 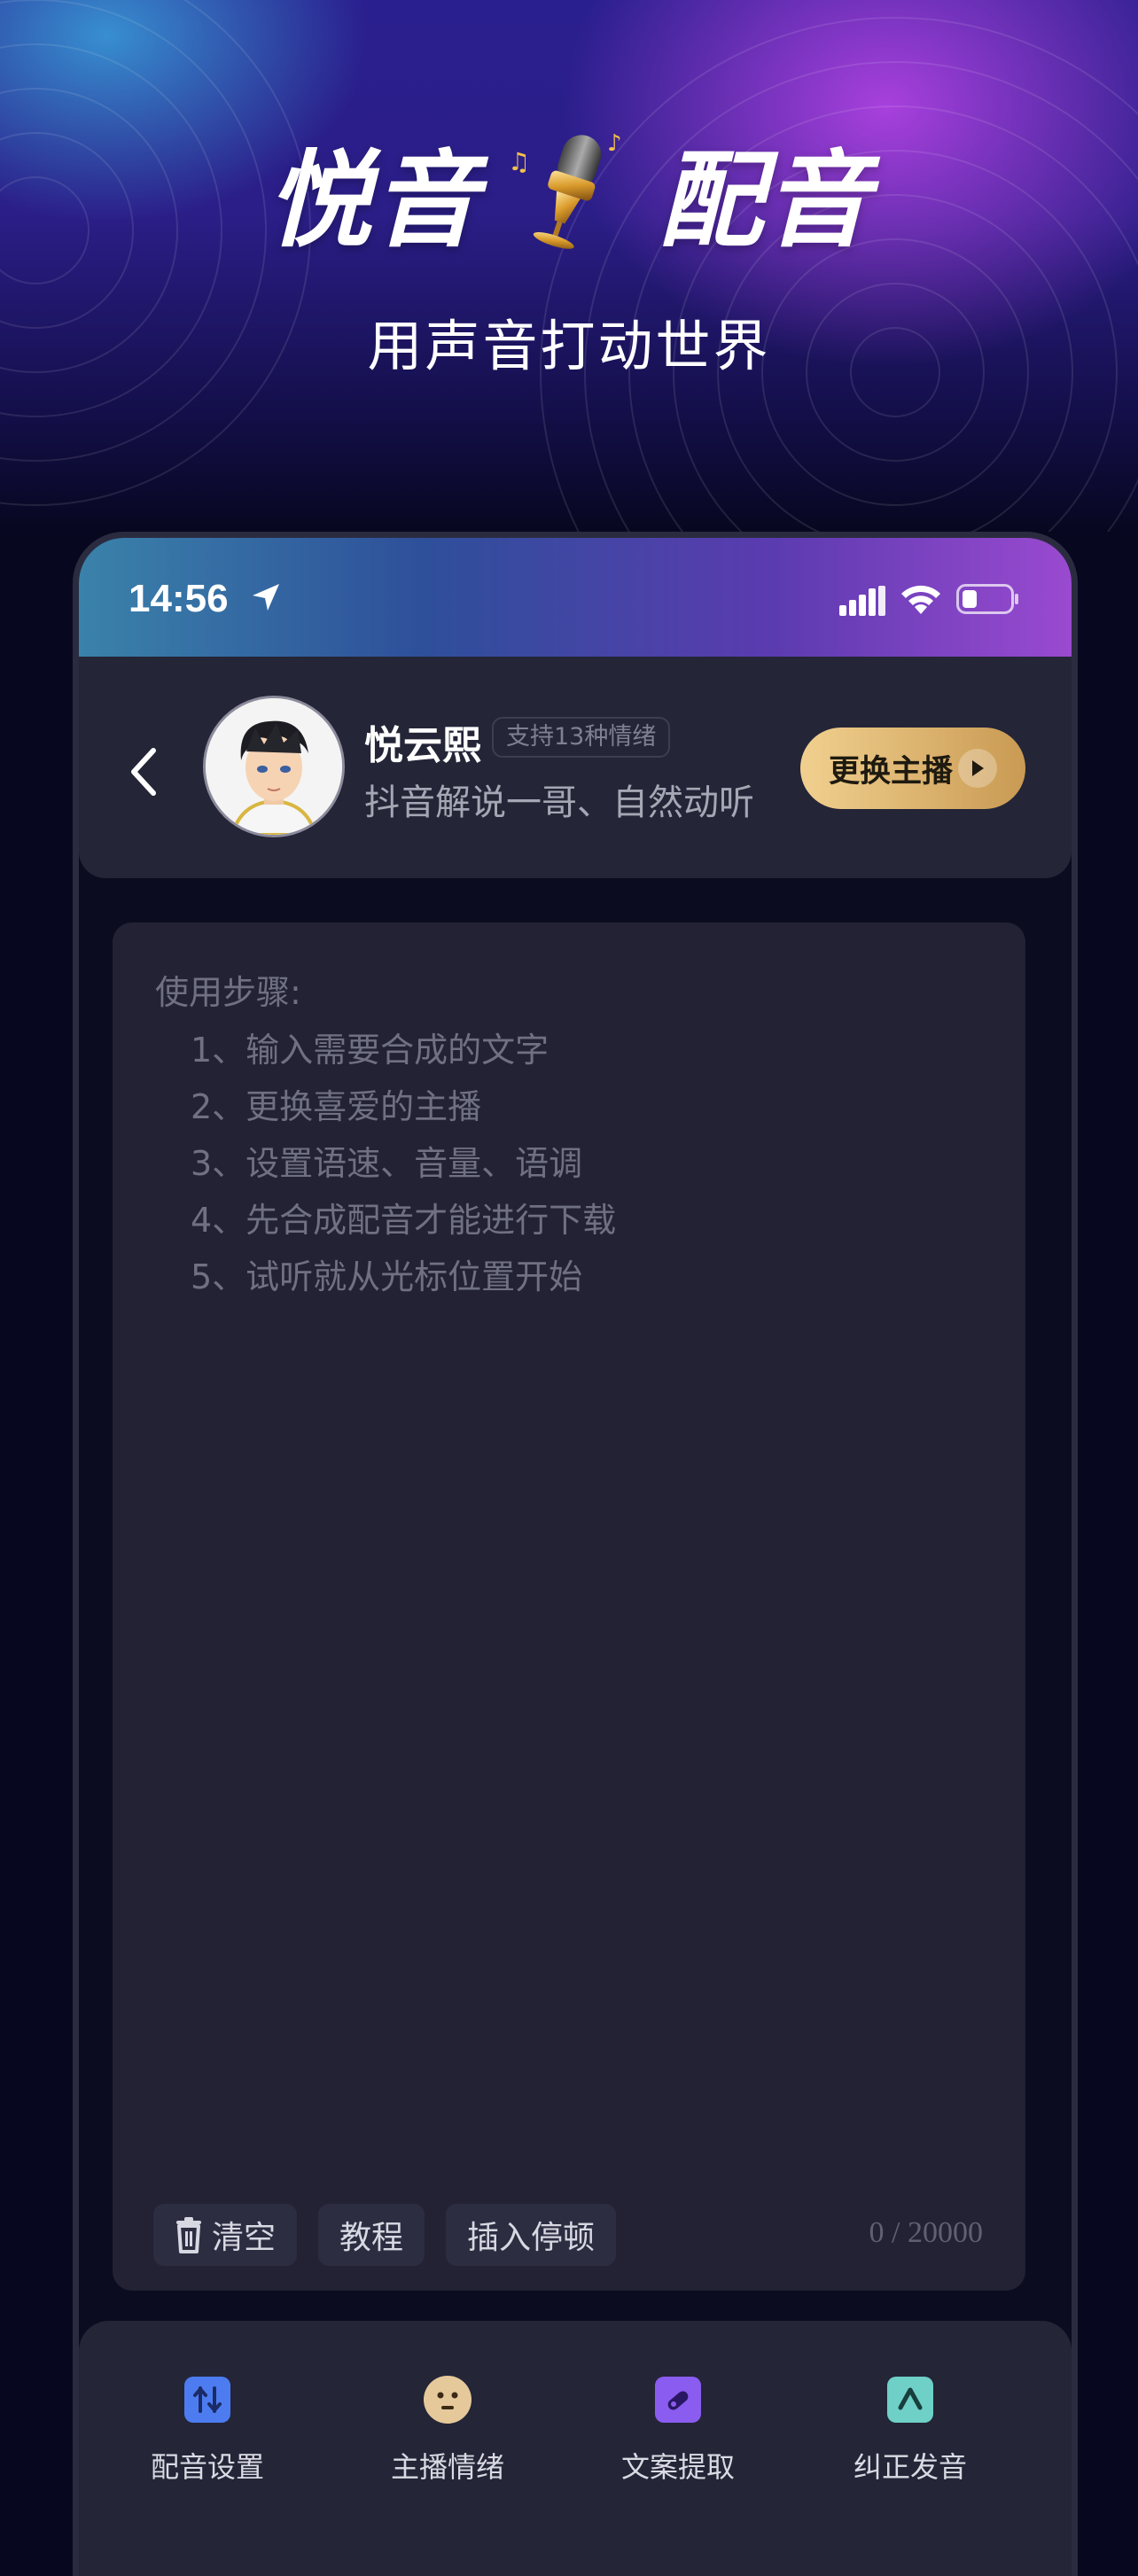 What do you see at coordinates (387, 1164) in the screenshot?
I see `usage-step: 3、设置语速、音量、语调` at bounding box center [387, 1164].